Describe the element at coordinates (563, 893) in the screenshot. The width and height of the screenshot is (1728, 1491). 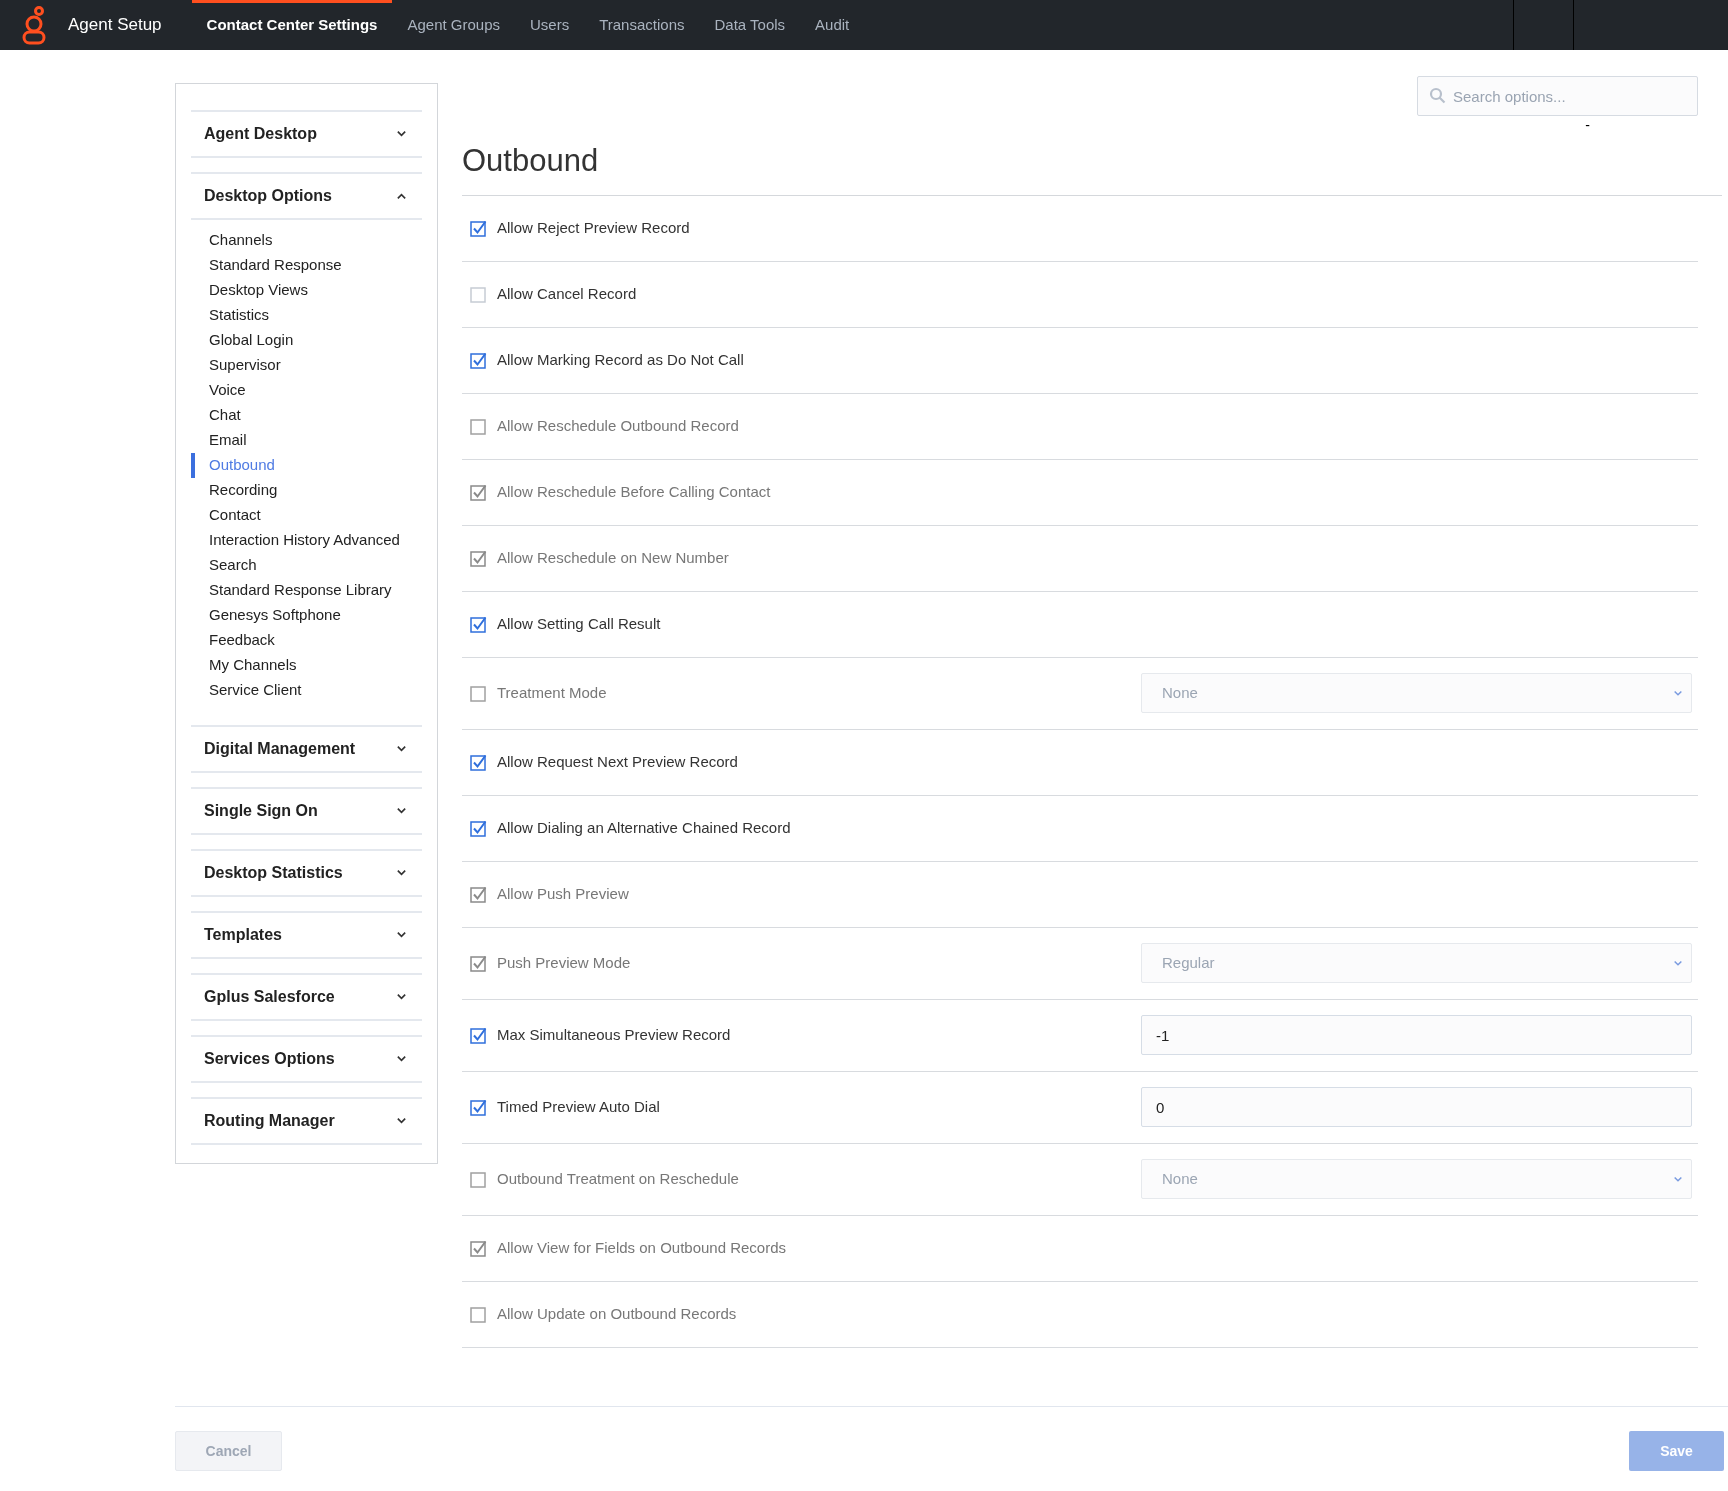
I see `setting-label: Allow Push Preview` at that location.